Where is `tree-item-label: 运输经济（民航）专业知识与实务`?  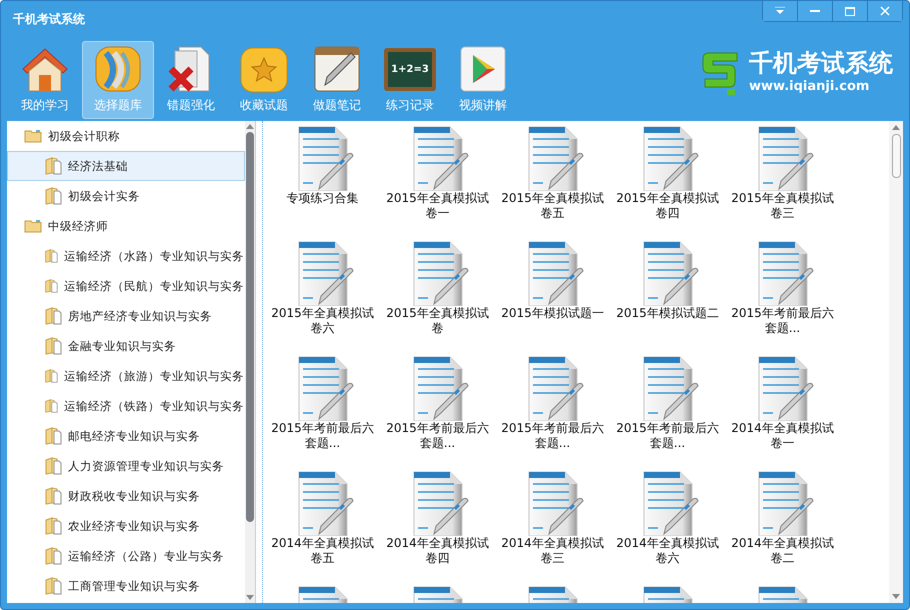 tree-item-label: 运输经济（民航）专业知识与实务 is located at coordinates (154, 286).